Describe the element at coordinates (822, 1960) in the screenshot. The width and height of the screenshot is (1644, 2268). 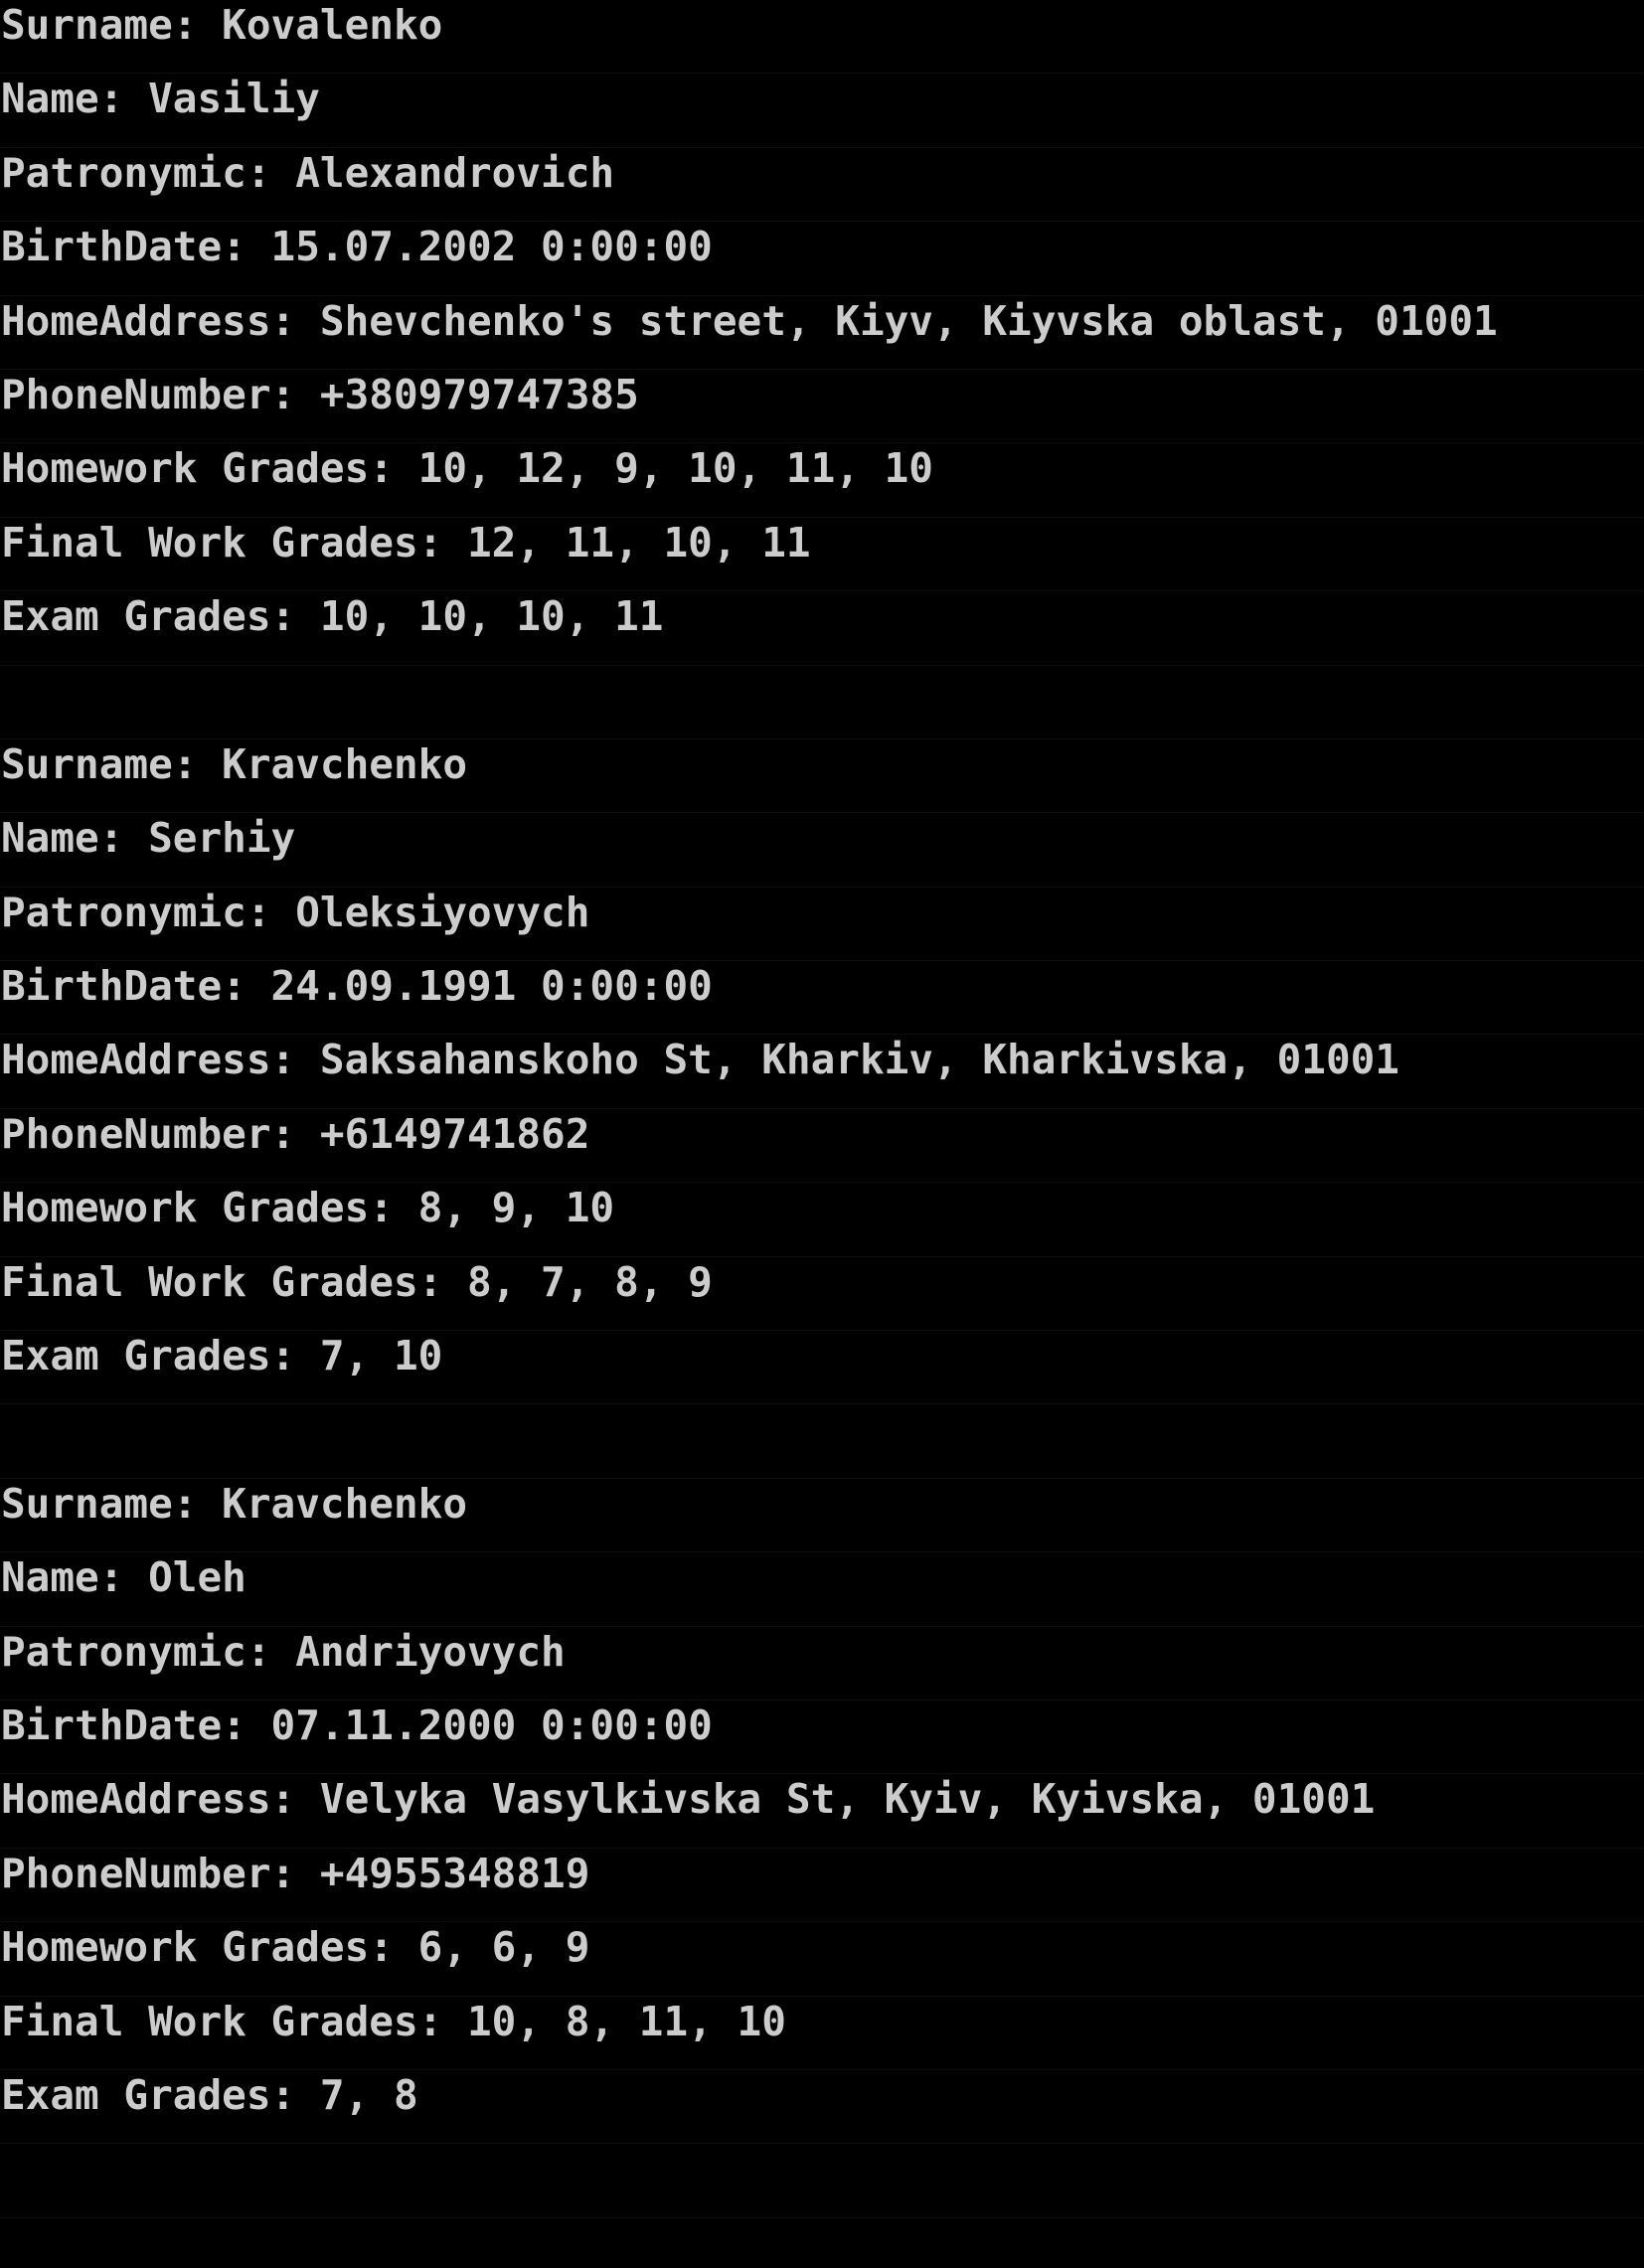
I see `homework-grades-line: Homework Grades: 6, 6, 9` at that location.